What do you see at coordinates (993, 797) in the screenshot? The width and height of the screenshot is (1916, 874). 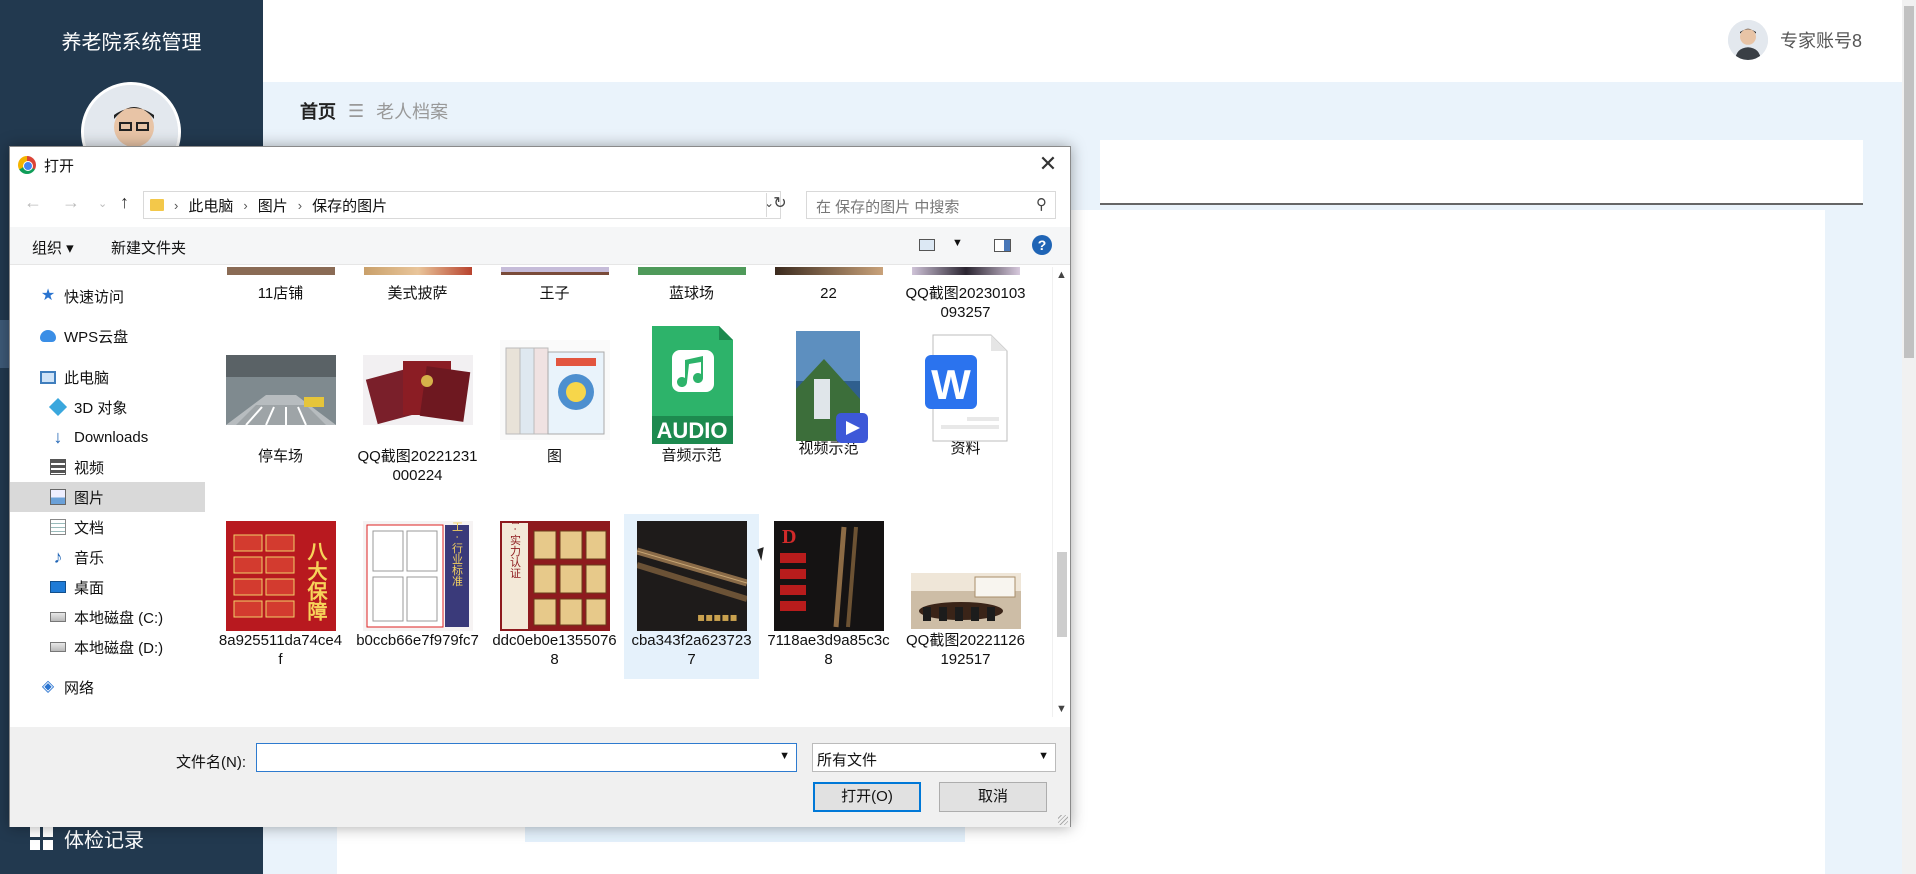 I see `cancel-button: 取消` at bounding box center [993, 797].